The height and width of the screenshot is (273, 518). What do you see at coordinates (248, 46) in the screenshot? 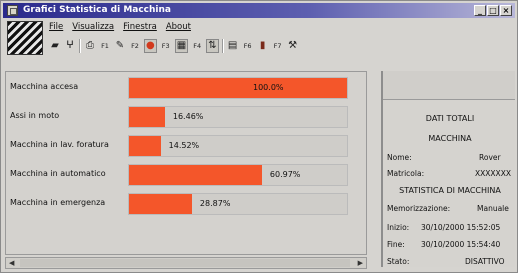
I see `f6-button: F6` at bounding box center [248, 46].